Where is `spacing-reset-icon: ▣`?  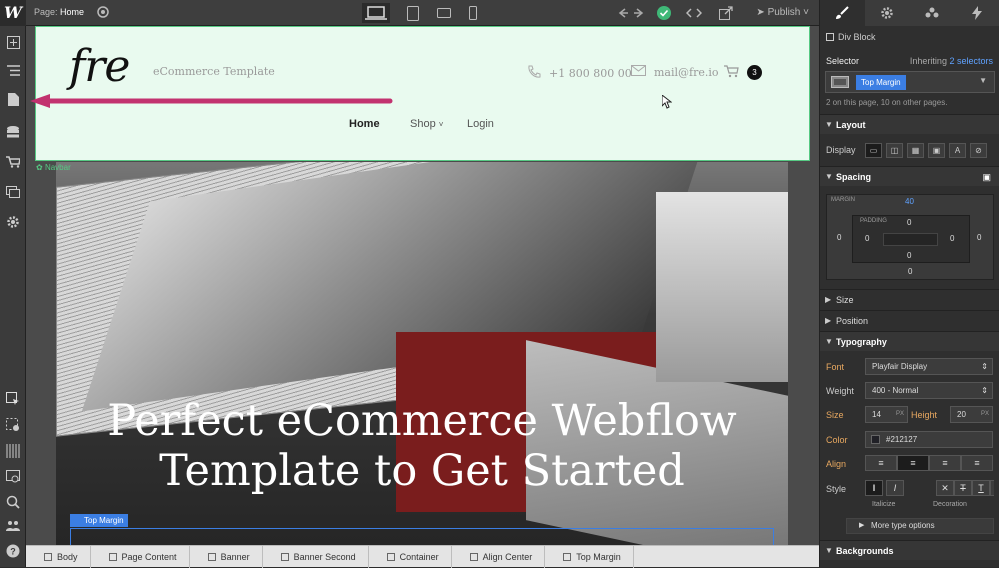 spacing-reset-icon: ▣ is located at coordinates (986, 177).